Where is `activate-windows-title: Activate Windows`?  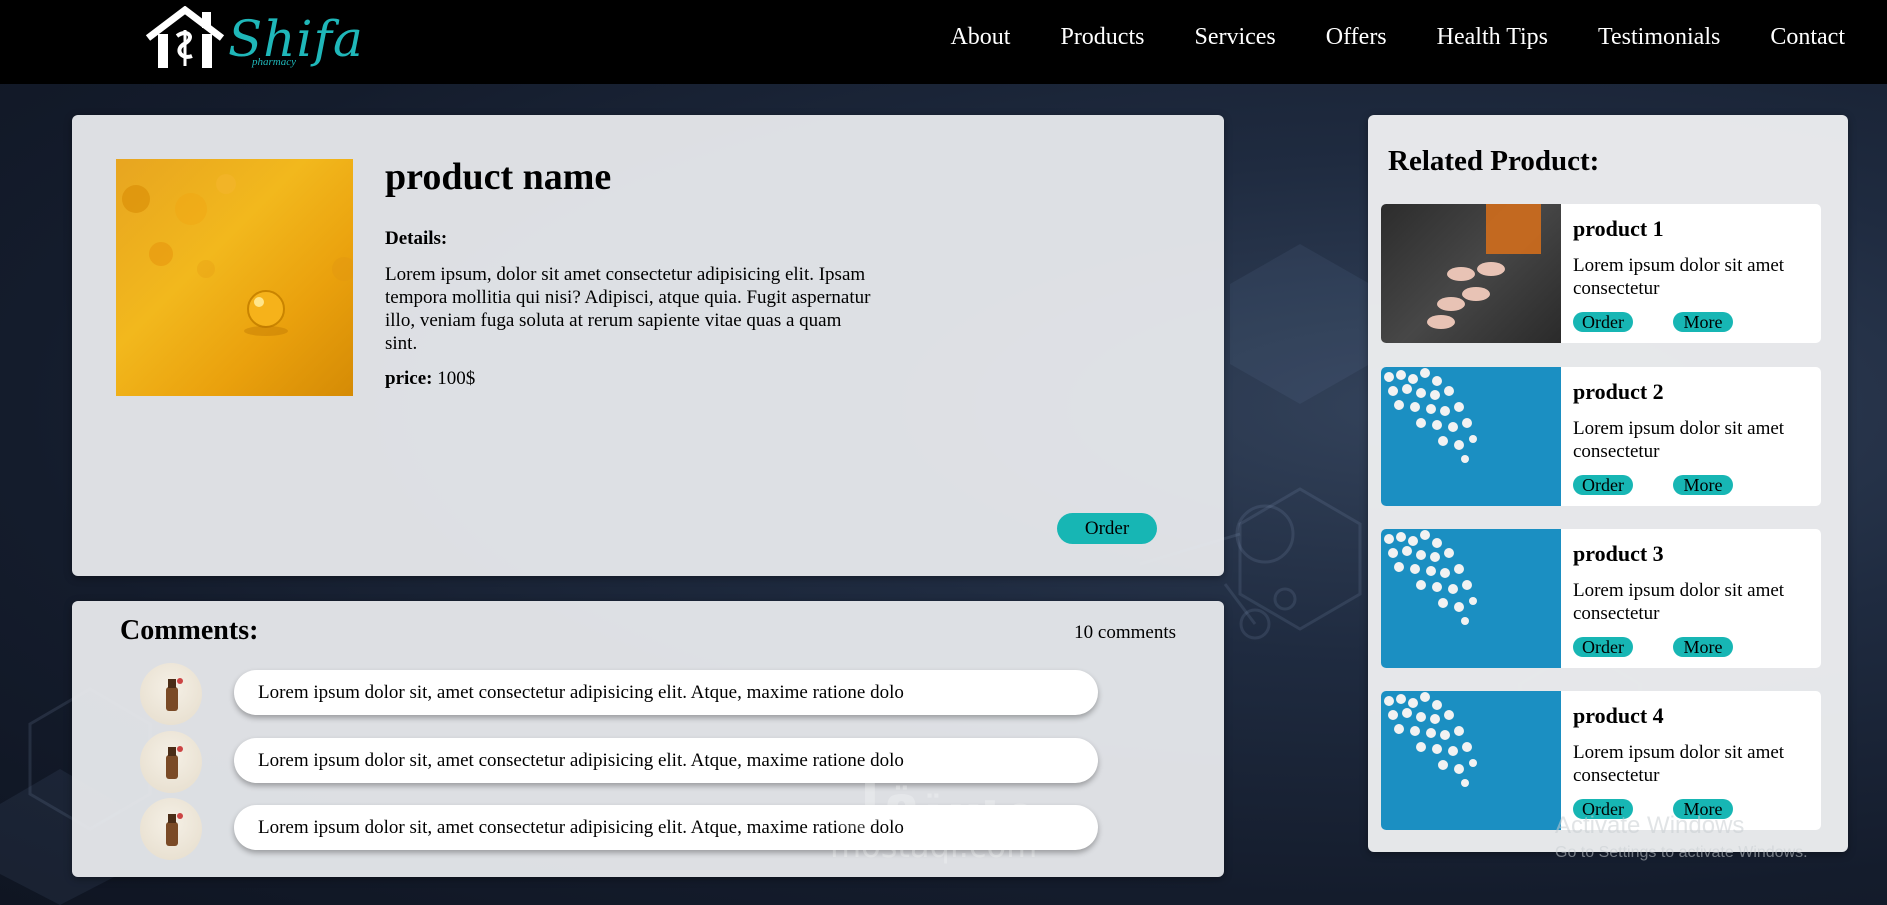
activate-windows-title: Activate Windows is located at coordinates (1650, 825).